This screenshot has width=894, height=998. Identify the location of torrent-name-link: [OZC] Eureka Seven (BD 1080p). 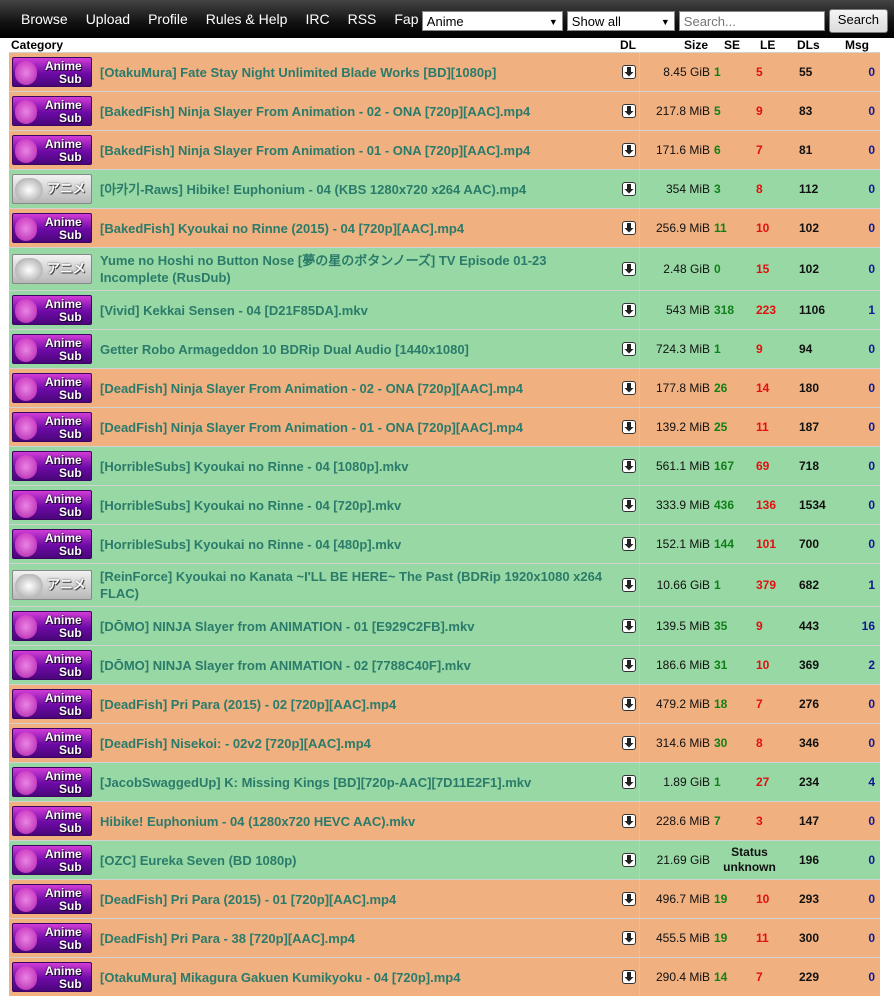
(357, 860).